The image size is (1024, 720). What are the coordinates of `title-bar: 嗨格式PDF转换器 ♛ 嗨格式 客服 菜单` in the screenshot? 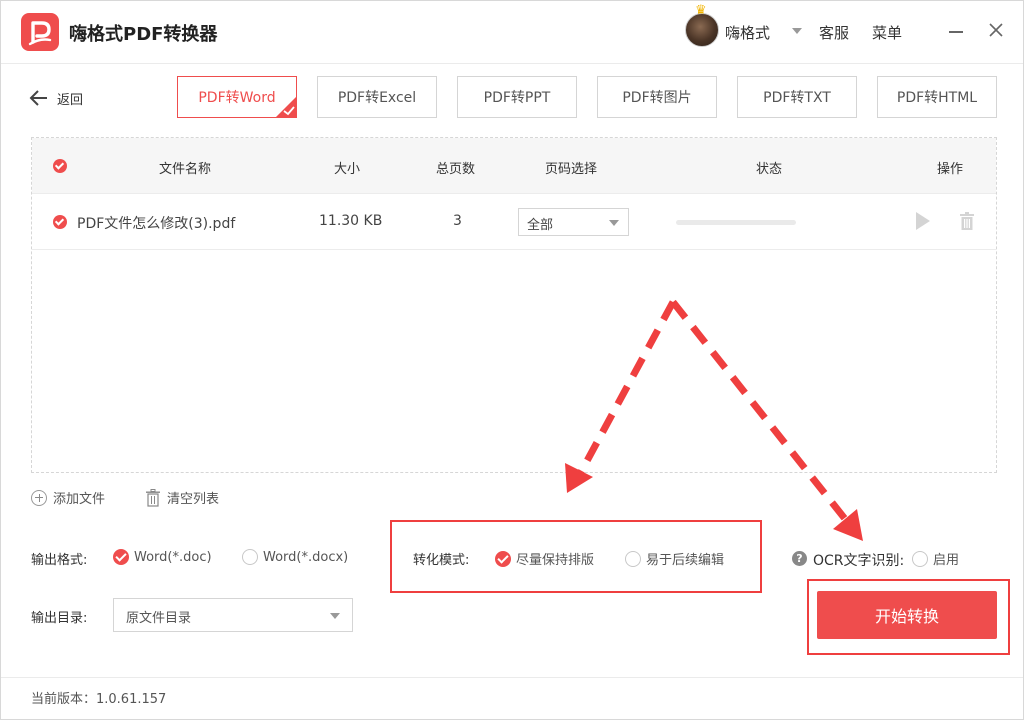 It's located at (512, 32).